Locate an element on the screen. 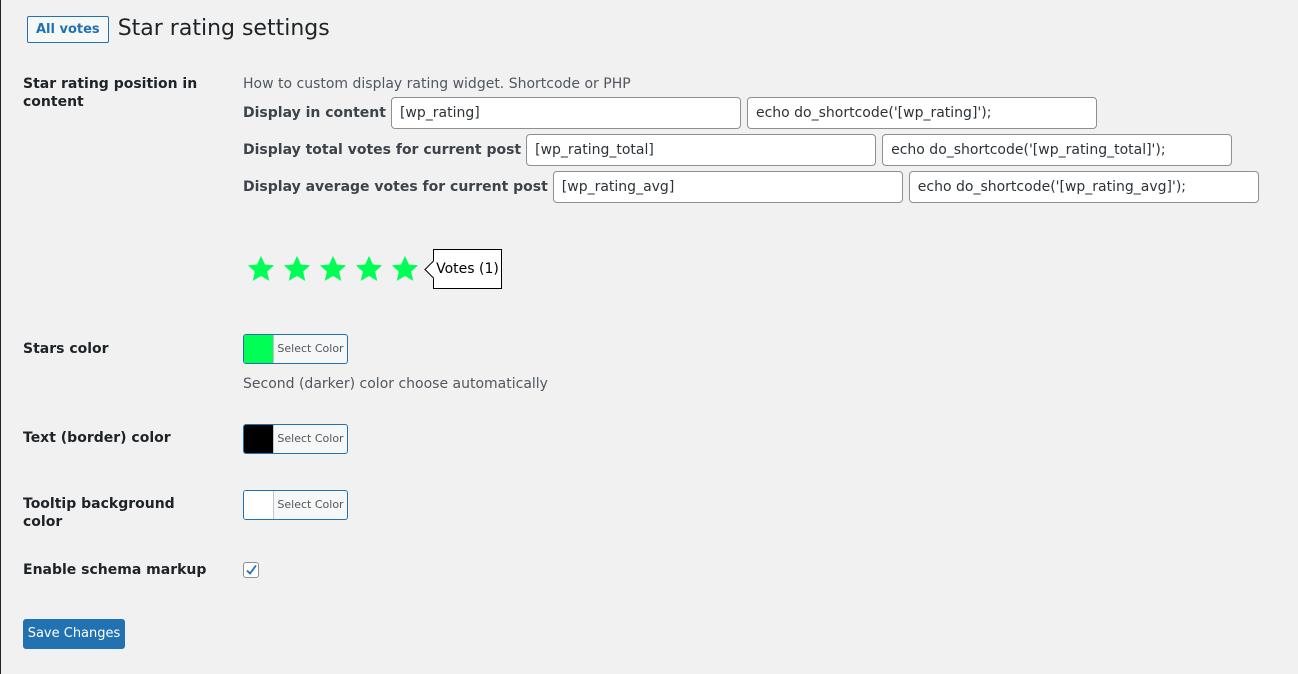  admin-menu-edge is located at coordinates (0, 337).